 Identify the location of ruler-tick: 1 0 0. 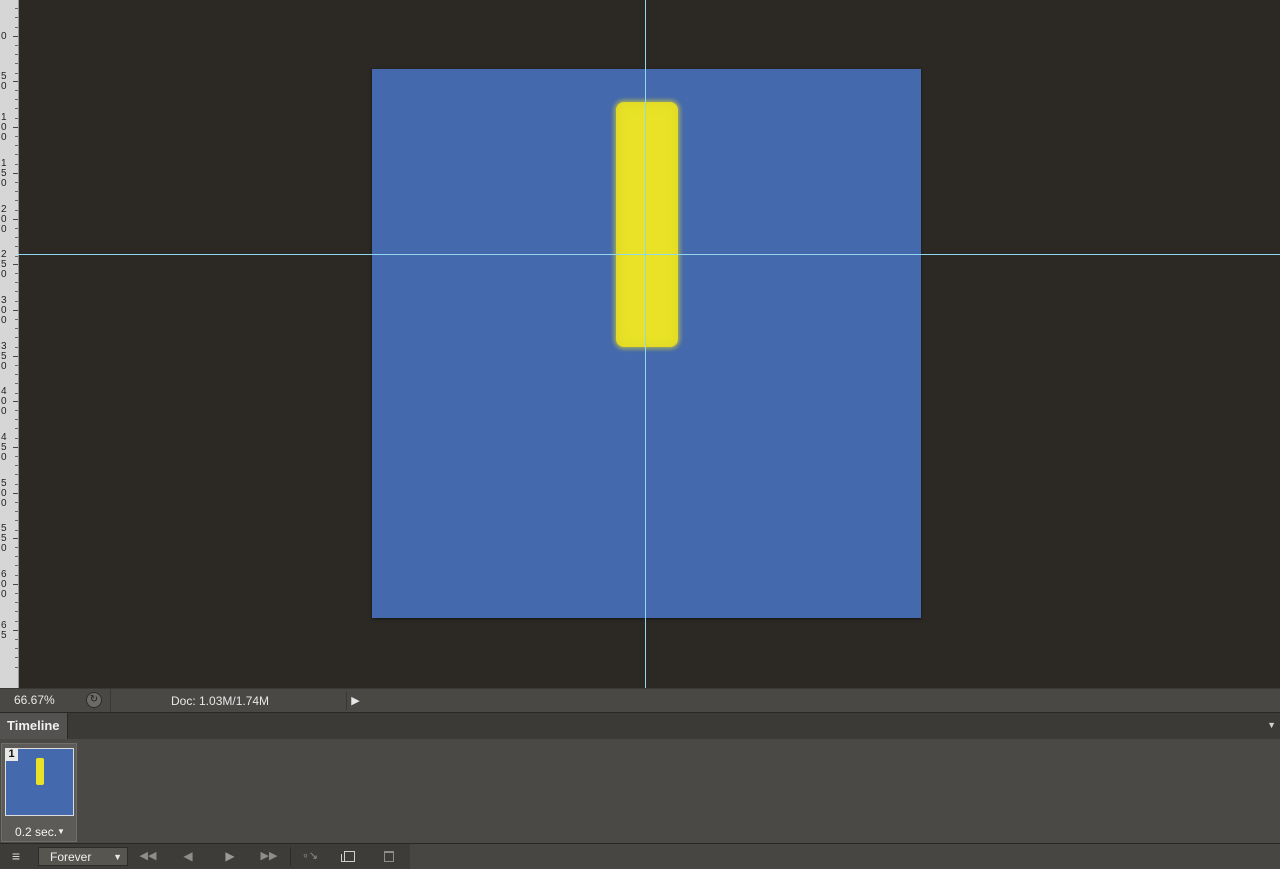
(9, 128).